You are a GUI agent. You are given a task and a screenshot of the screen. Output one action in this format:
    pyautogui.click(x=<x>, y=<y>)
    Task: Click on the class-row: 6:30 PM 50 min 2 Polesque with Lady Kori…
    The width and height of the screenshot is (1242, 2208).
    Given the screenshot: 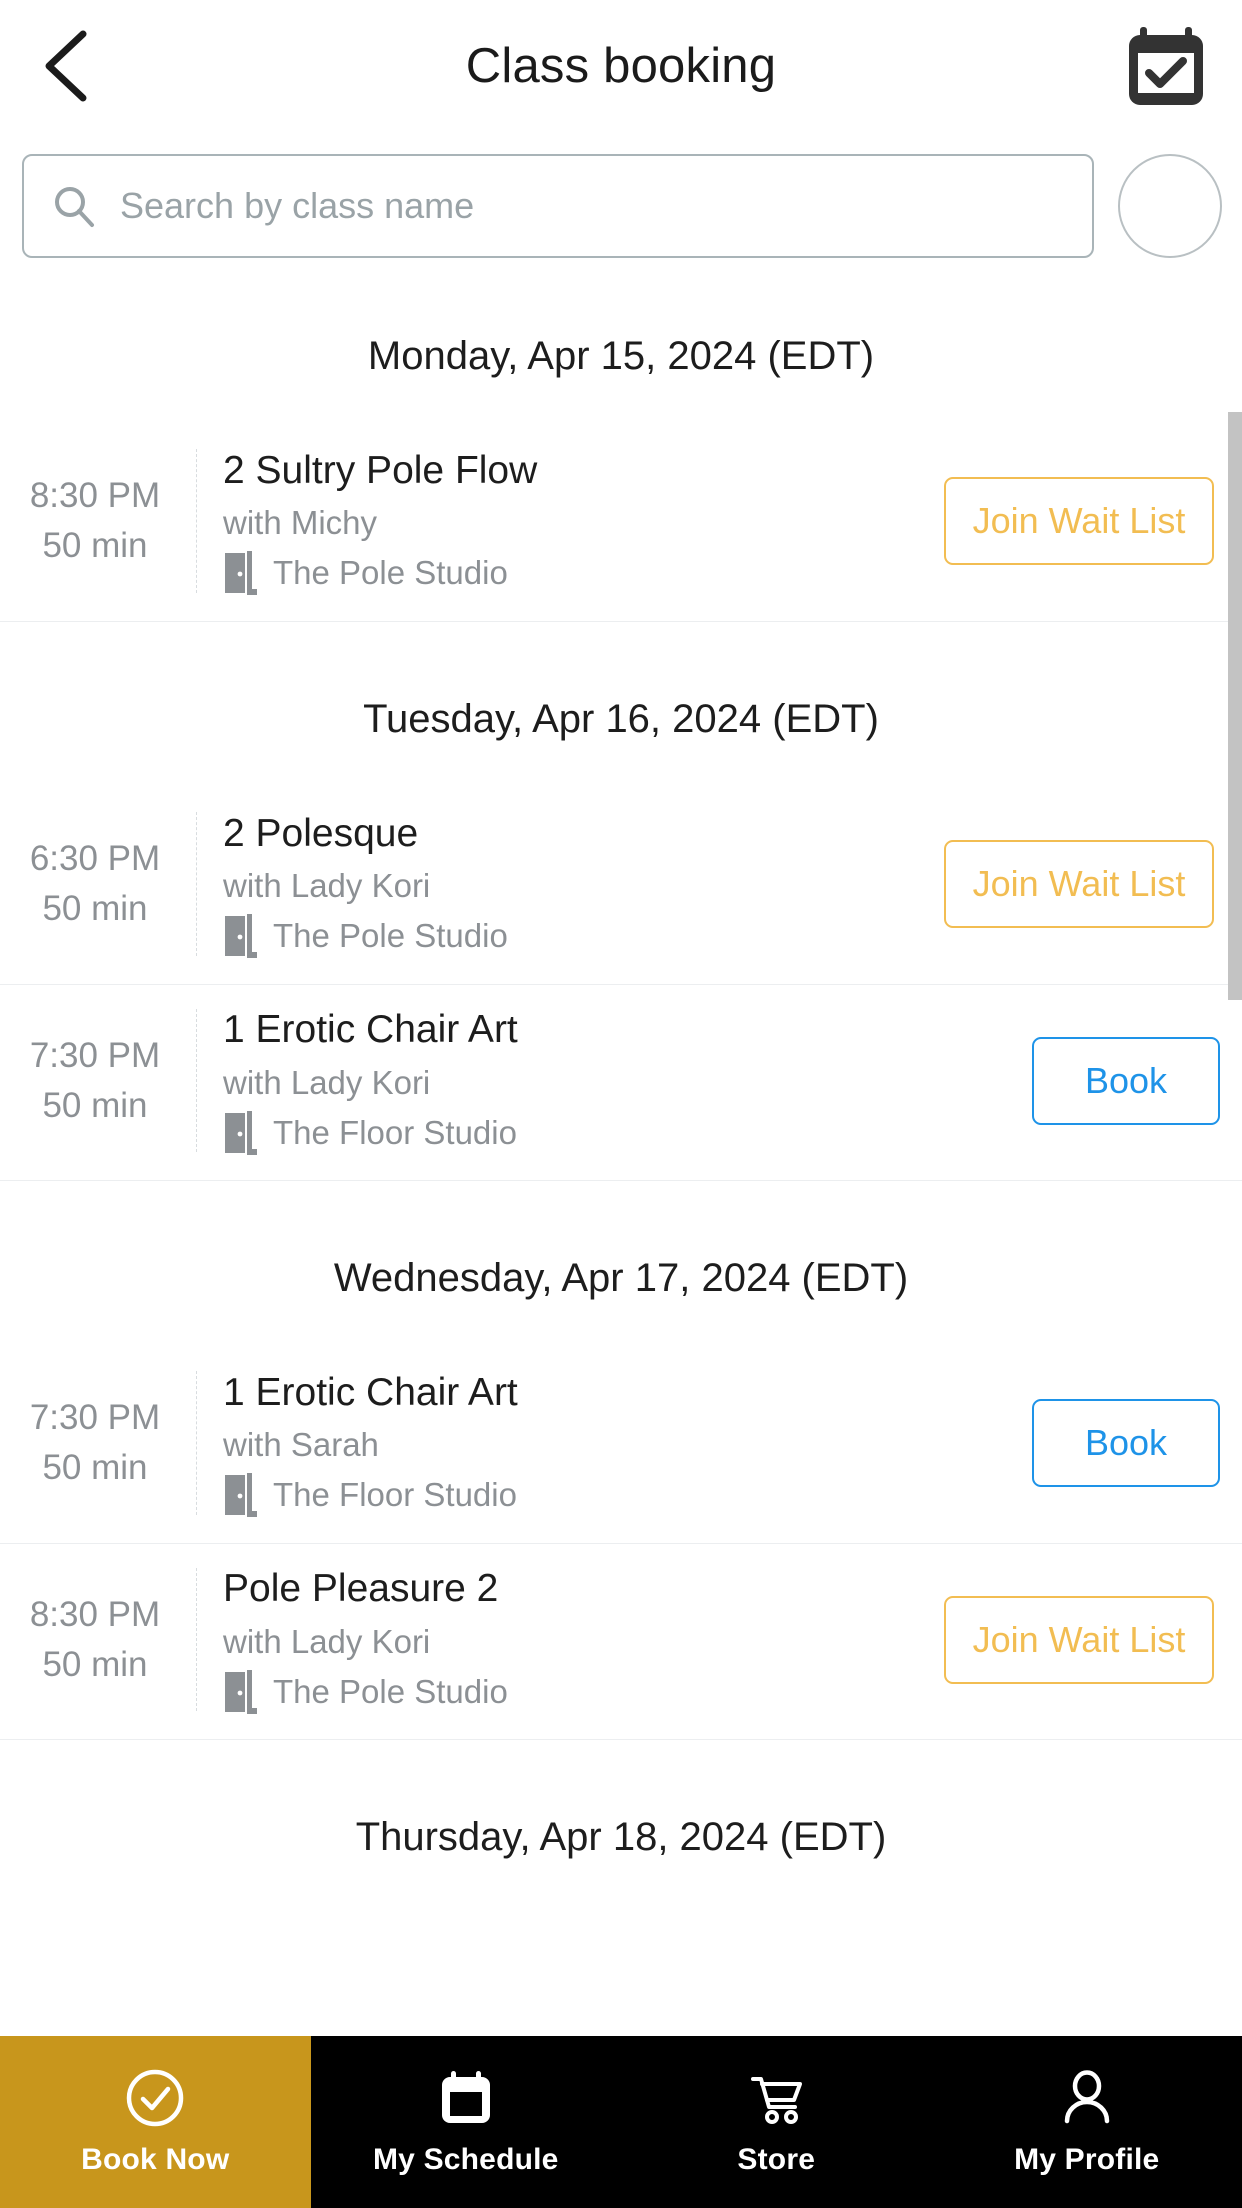 What is the action you would take?
    pyautogui.click(x=621, y=886)
    